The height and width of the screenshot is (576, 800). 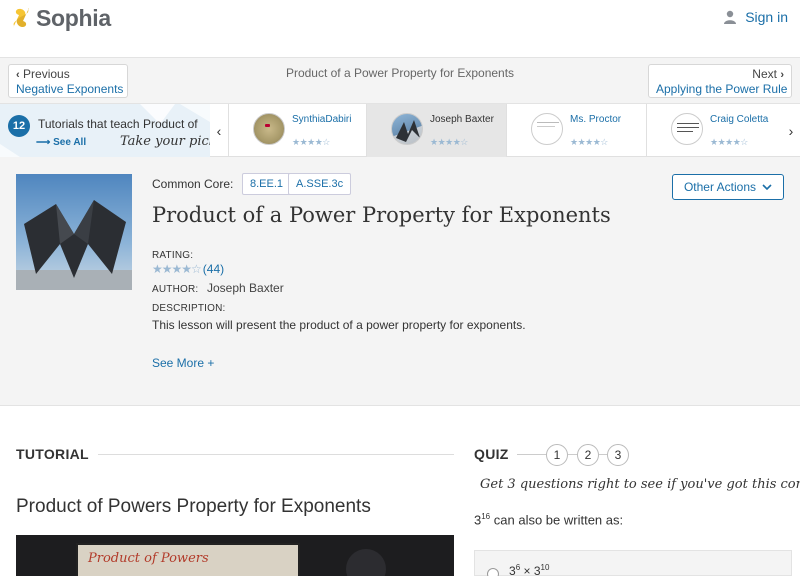 I want to click on signin-link: Sign in, so click(x=755, y=17).